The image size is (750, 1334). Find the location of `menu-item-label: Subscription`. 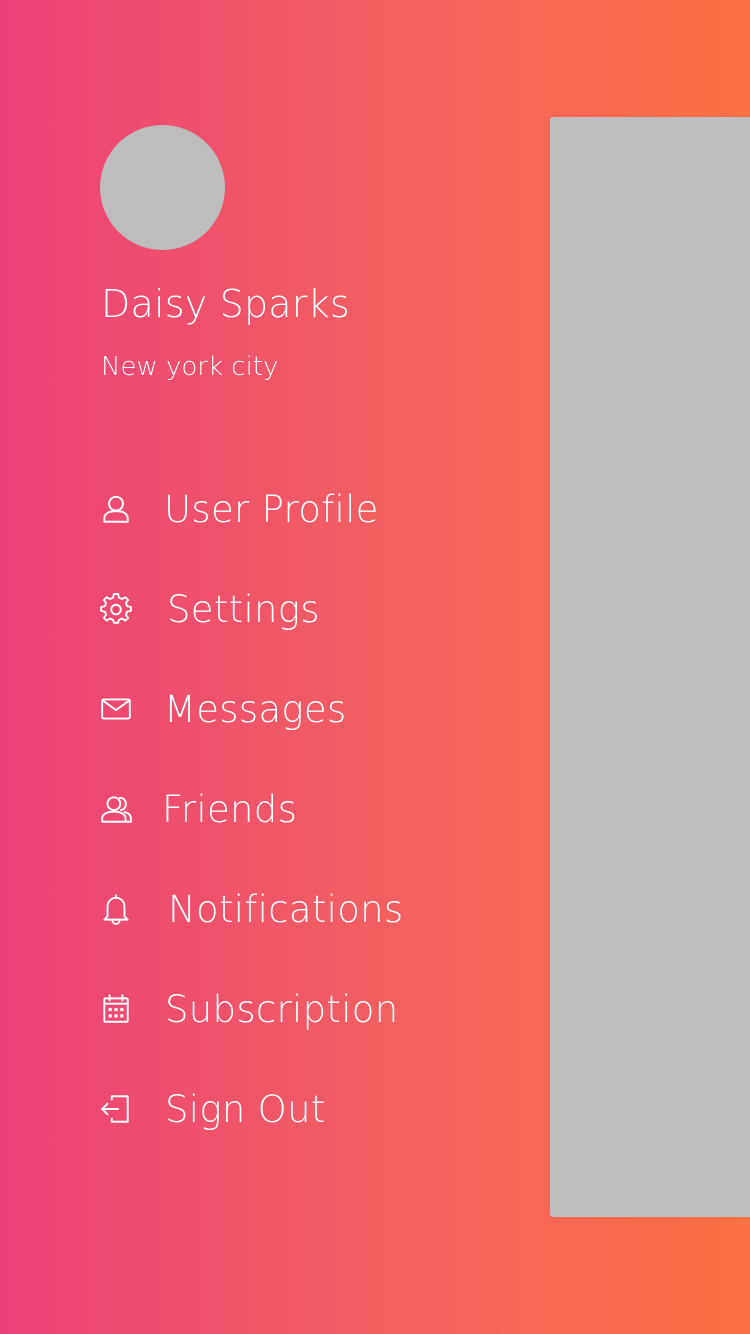

menu-item-label: Subscription is located at coordinates (282, 1009).